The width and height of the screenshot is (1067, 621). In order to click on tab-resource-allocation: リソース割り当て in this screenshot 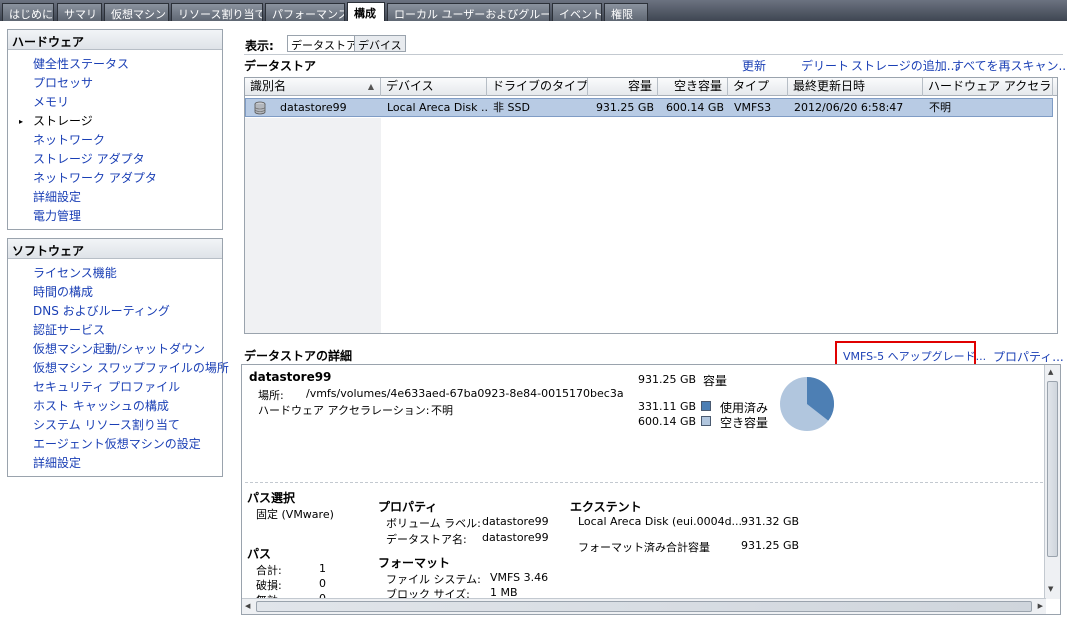, I will do `click(217, 12)`.